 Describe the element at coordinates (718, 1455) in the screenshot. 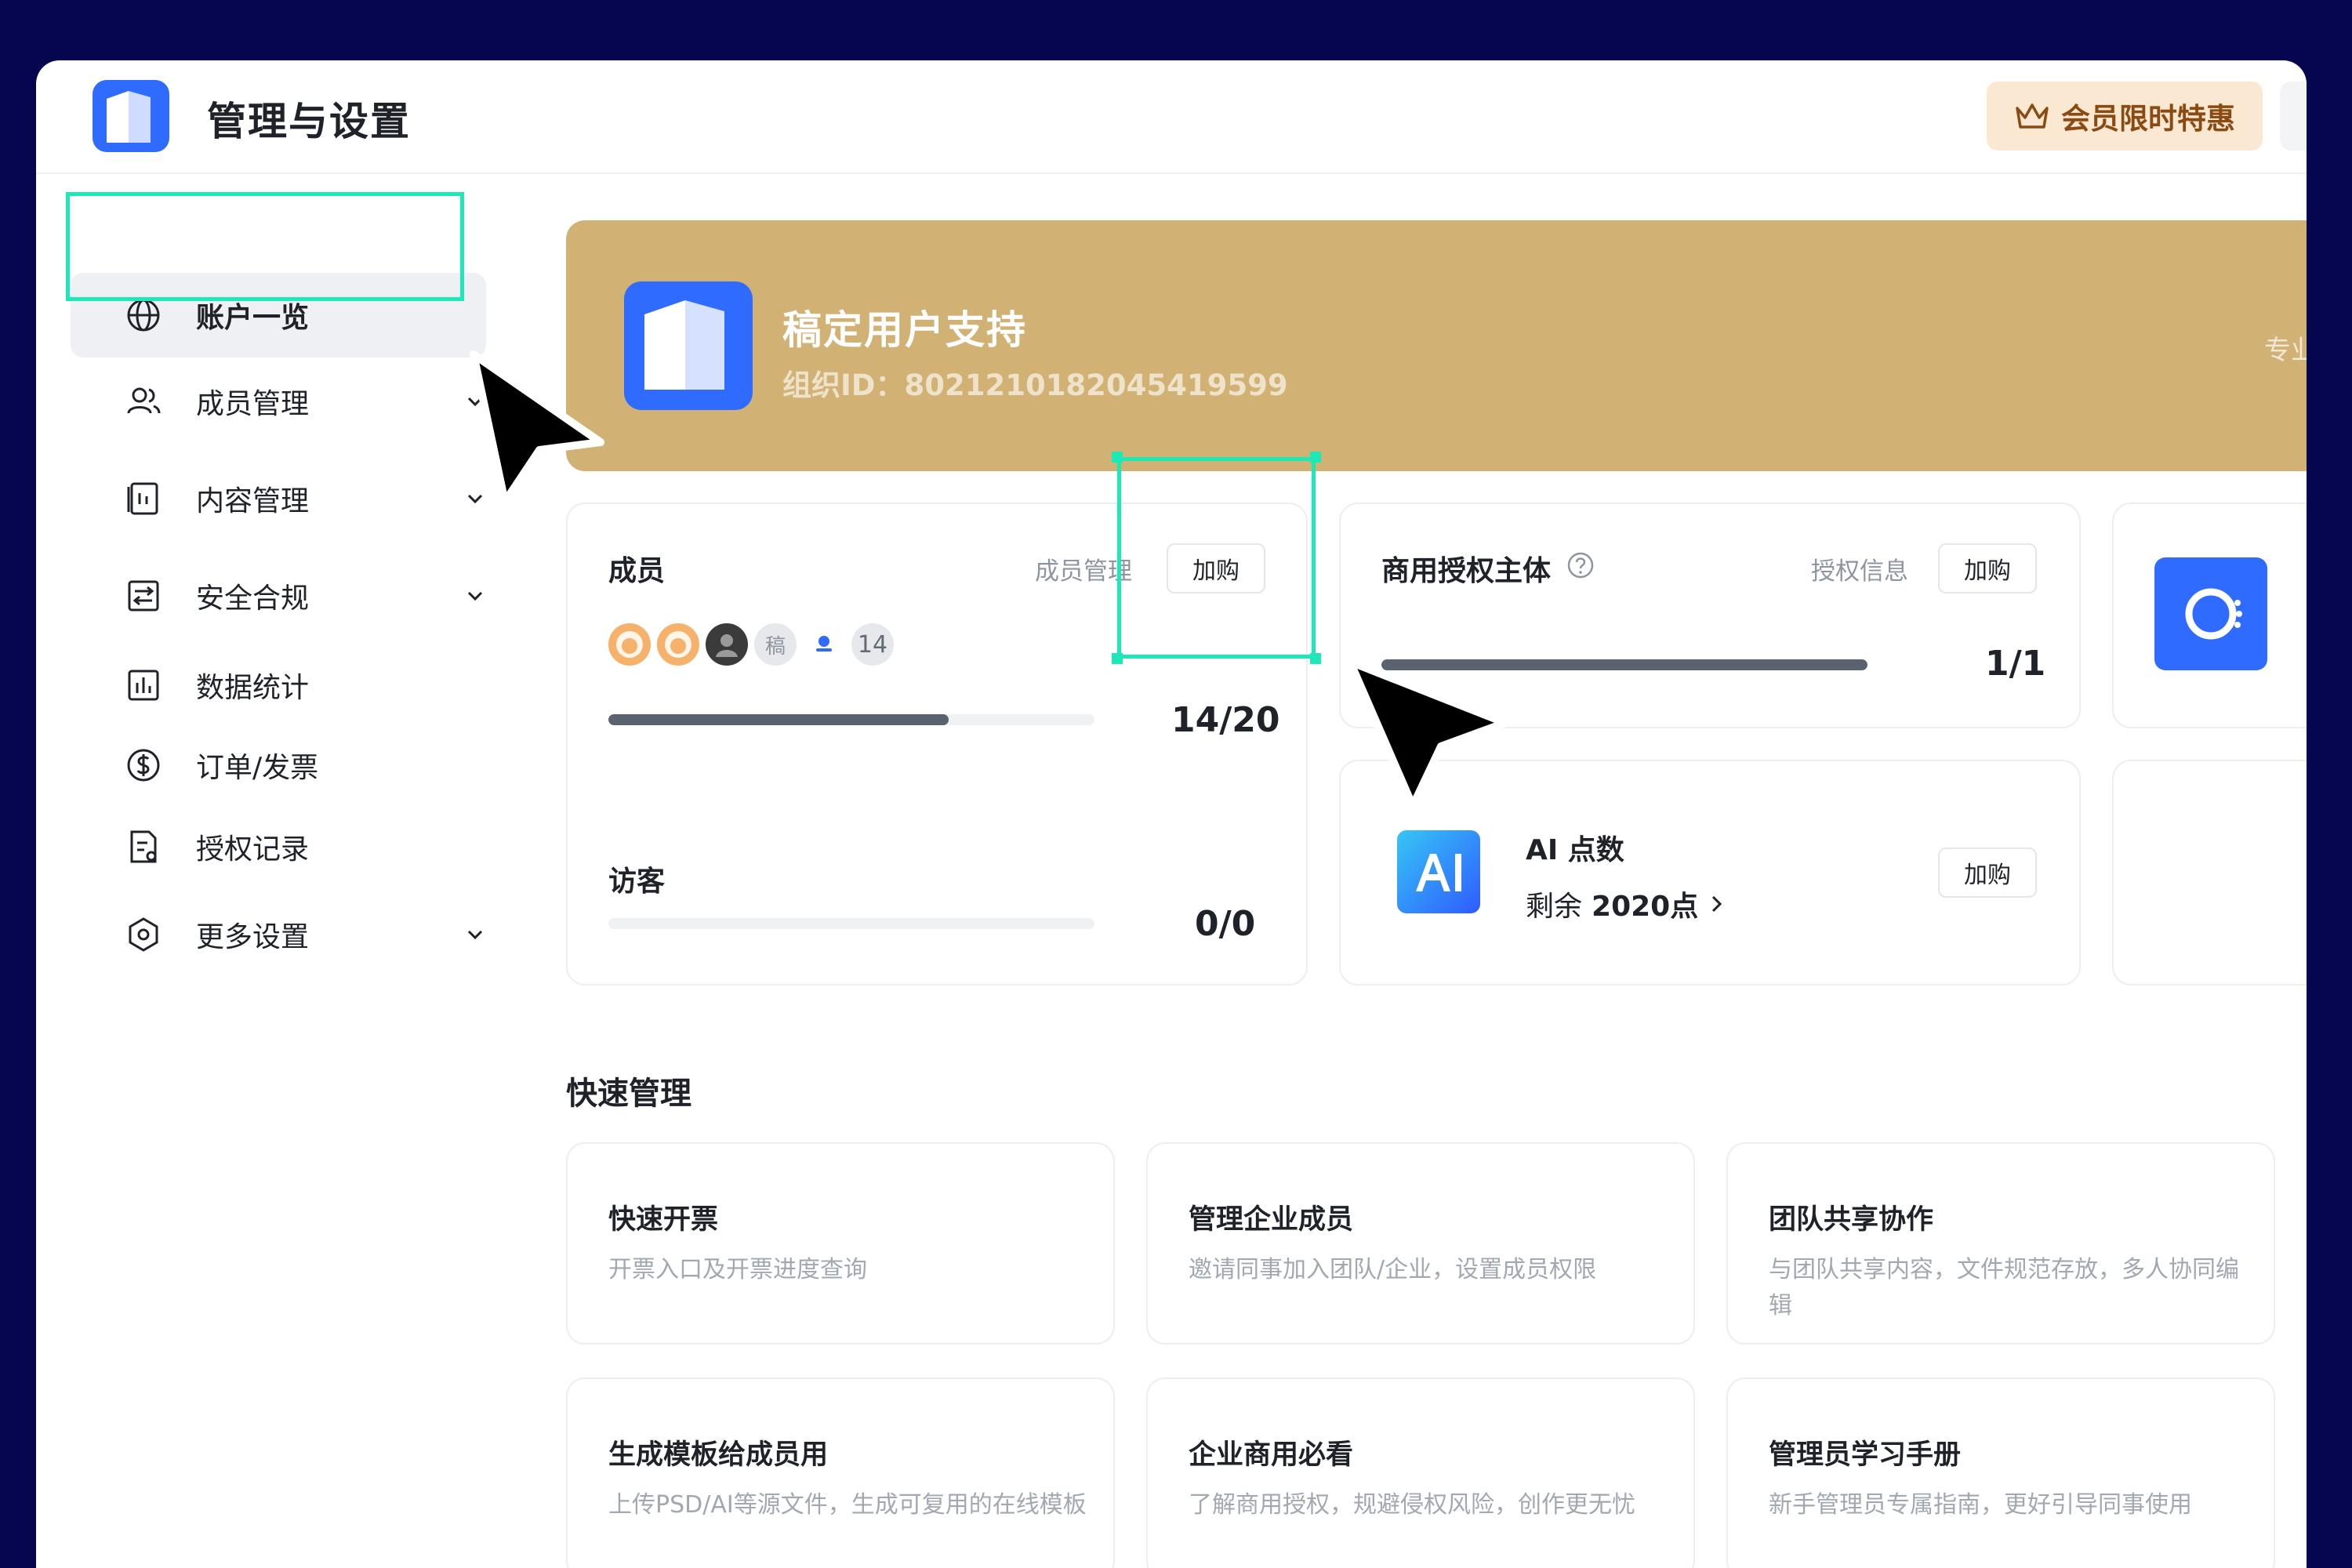

I see `quick-card-title: 生成模板给成员用` at that location.